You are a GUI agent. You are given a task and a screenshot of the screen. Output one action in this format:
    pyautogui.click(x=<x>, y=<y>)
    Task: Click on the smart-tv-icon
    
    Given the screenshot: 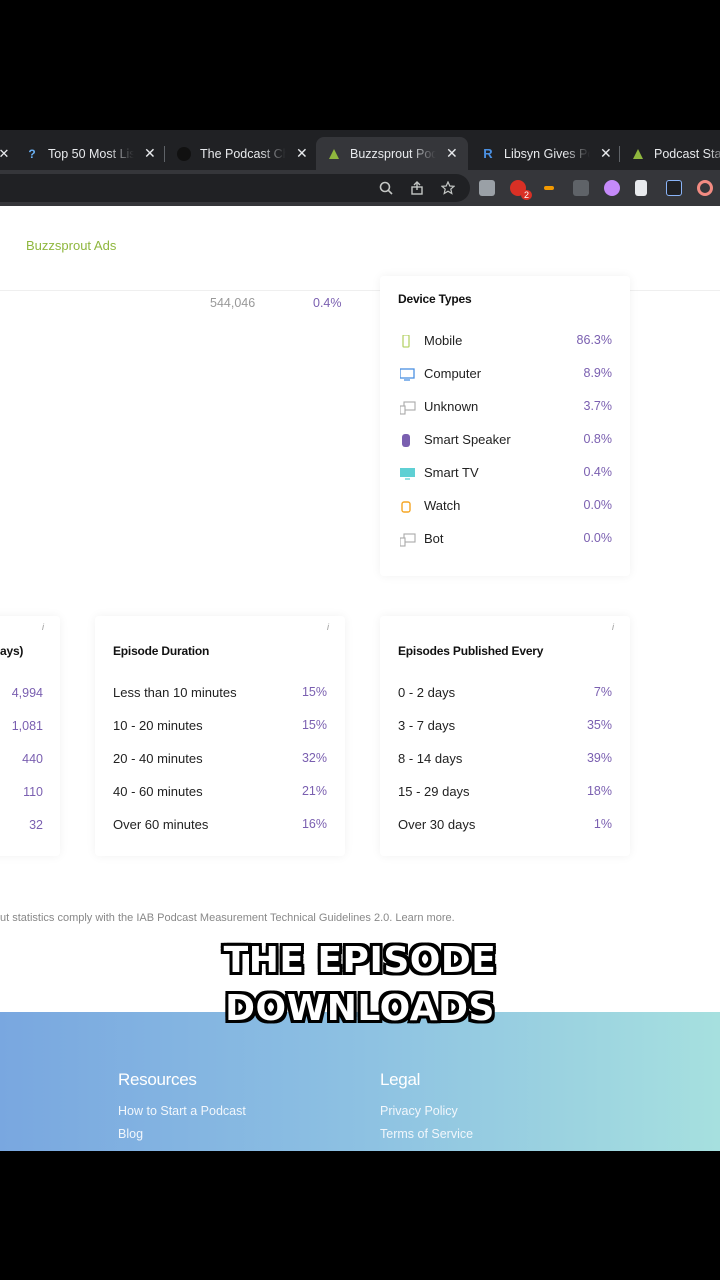 What is the action you would take?
    pyautogui.click(x=407, y=473)
    